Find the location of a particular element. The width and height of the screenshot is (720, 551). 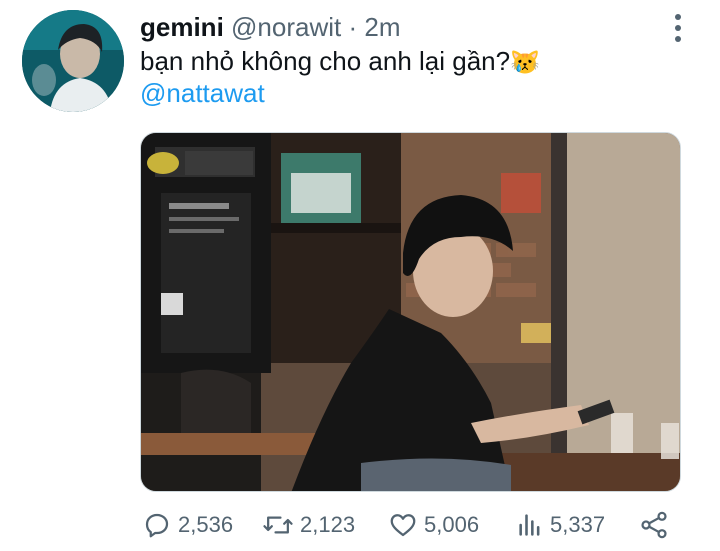

share-icon is located at coordinates (654, 525).